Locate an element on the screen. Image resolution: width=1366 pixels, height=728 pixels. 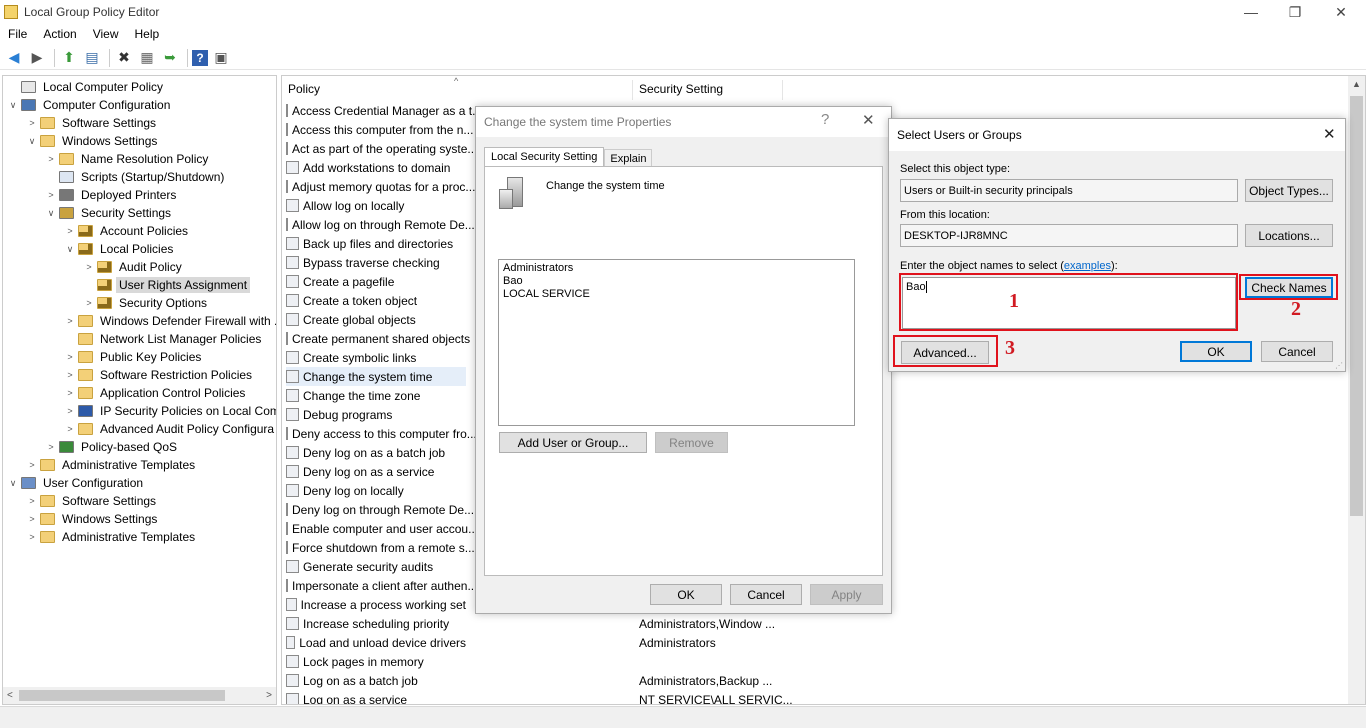
properties-icon: ▦ is located at coordinates (147, 58).